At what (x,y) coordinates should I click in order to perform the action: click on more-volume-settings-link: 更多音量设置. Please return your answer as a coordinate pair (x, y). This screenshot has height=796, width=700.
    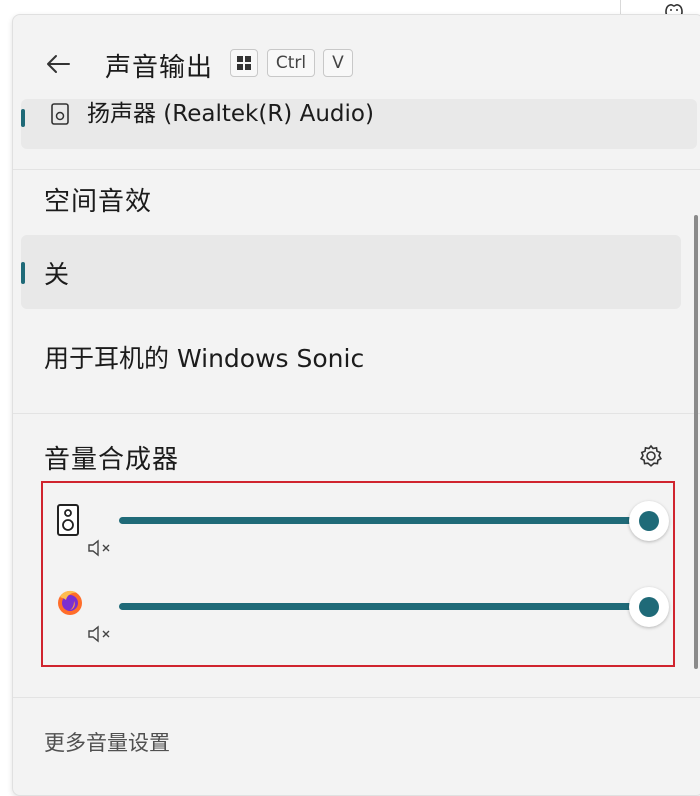
    Looking at the image, I should click on (107, 742).